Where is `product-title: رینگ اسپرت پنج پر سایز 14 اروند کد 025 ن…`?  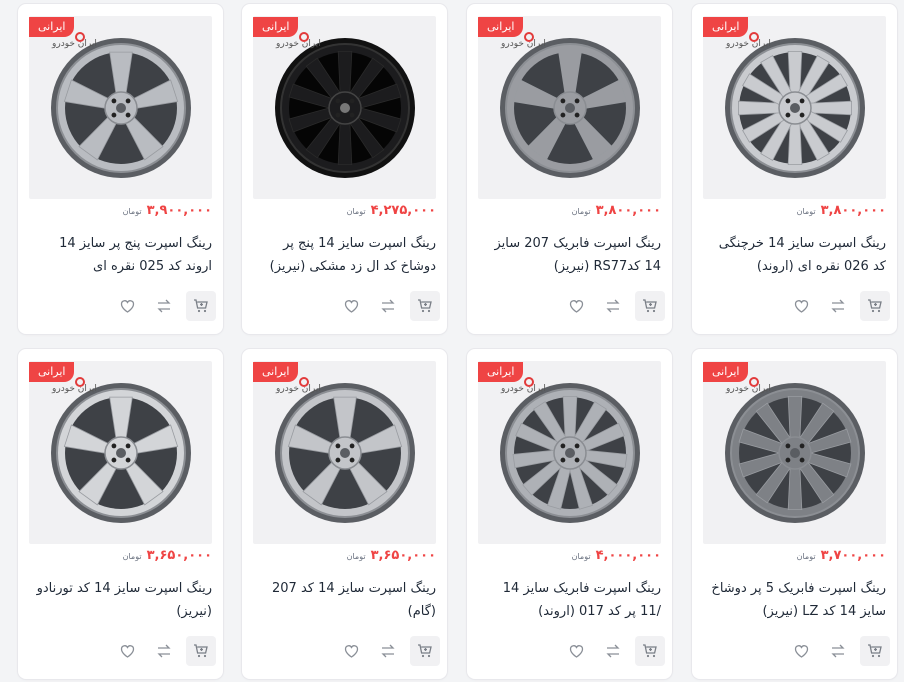 product-title: رینگ اسپرت پنج پر سایز 14 اروند کد 025 ن… is located at coordinates (120, 255).